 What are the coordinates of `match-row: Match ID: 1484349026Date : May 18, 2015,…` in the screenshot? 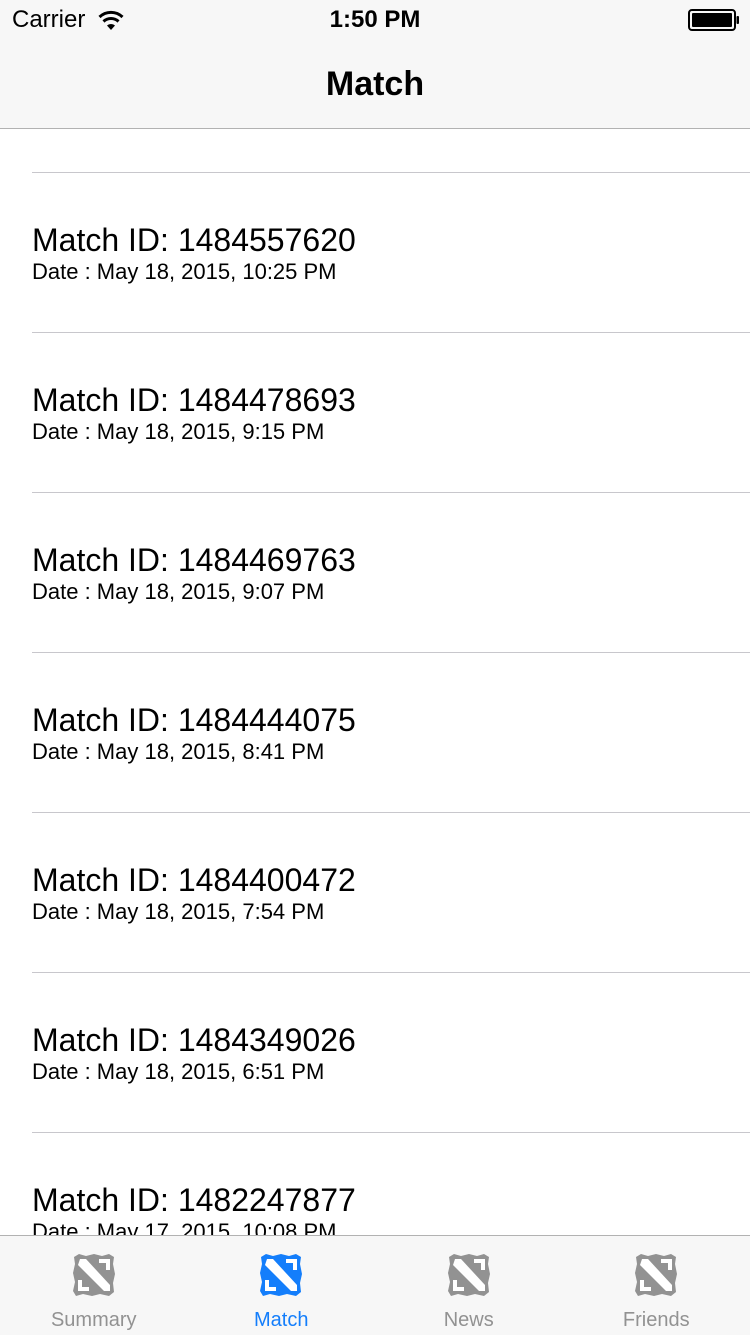 It's located at (391, 1053).